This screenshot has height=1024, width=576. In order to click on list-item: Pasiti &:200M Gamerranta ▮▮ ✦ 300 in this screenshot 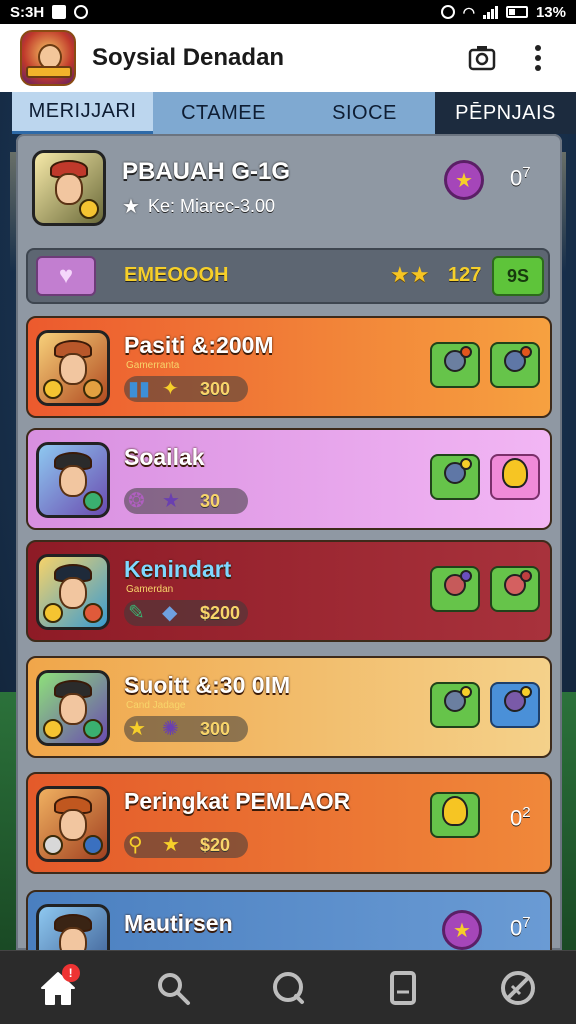, I will do `click(289, 367)`.